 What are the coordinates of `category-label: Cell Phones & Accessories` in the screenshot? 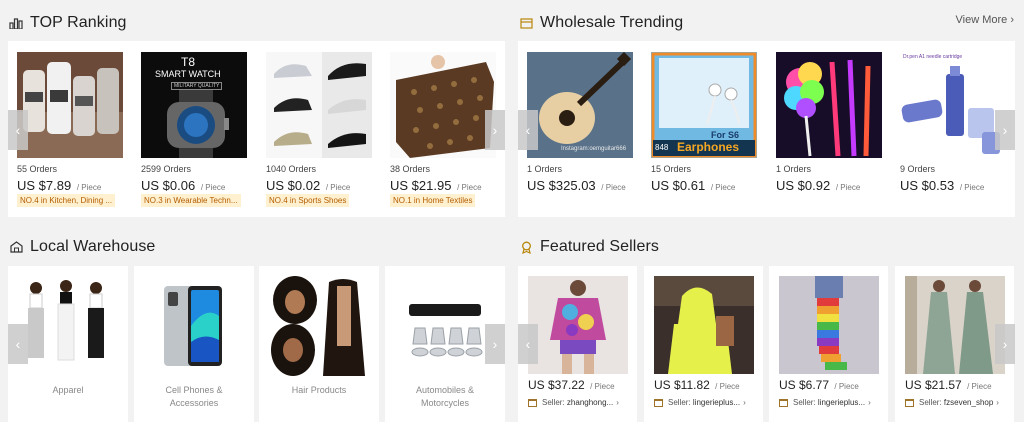 It's located at (194, 396).